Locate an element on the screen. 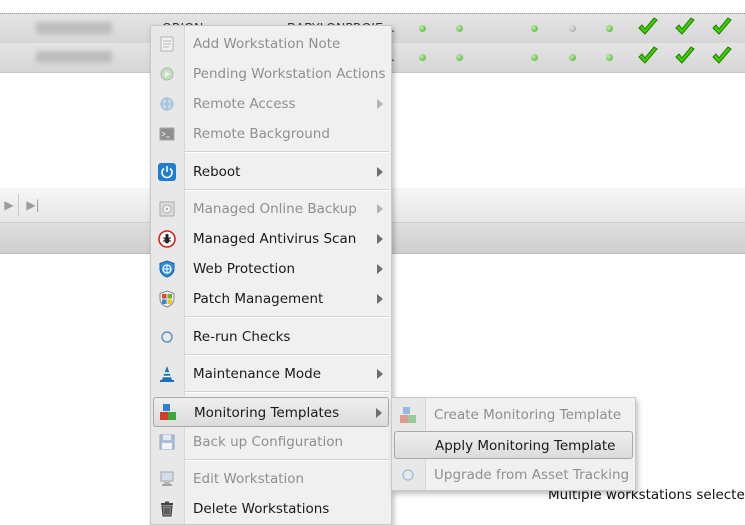 This screenshot has width=745, height=525. note-icon is located at coordinates (167, 44).